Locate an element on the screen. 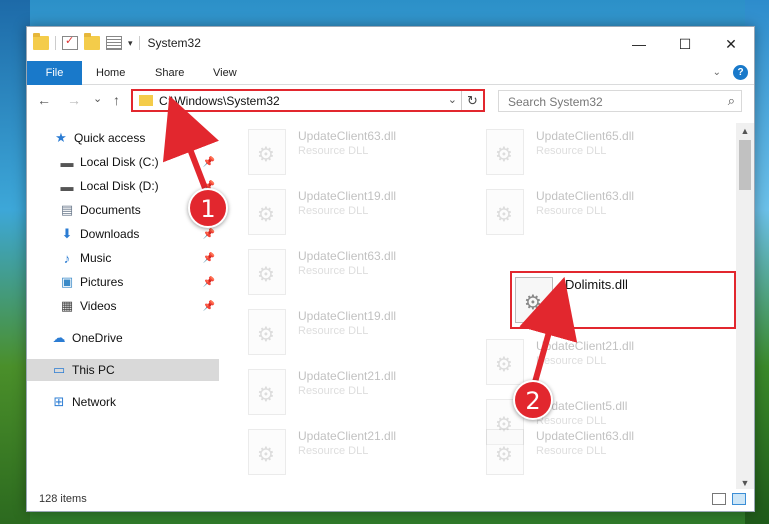  list-item: UpdateClient65.dll Resource DLL is located at coordinates (601, 152).